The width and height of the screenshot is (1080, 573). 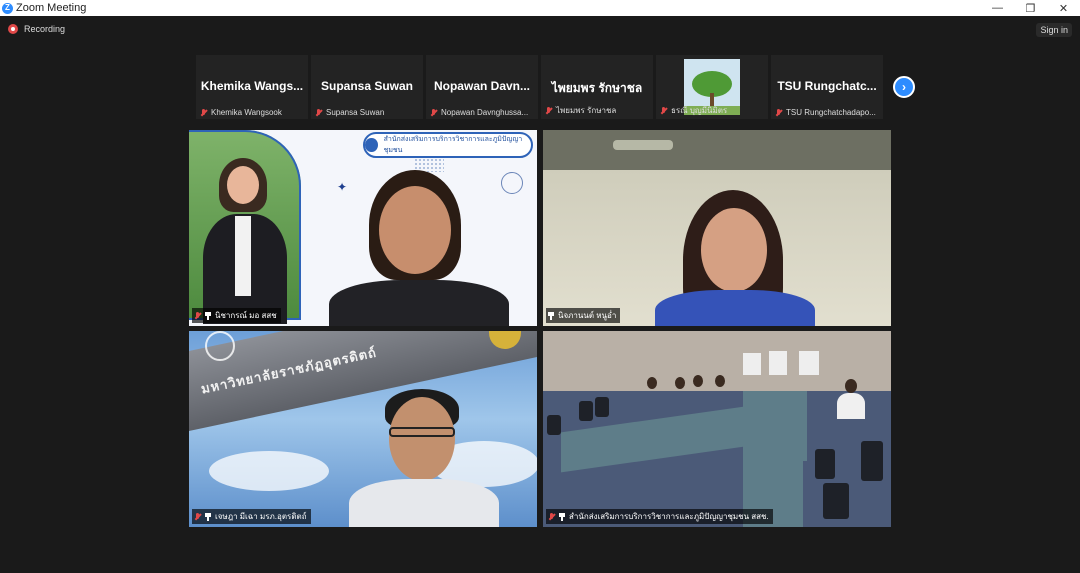 What do you see at coordinates (997, 8) in the screenshot?
I see `minimize-button: —` at bounding box center [997, 8].